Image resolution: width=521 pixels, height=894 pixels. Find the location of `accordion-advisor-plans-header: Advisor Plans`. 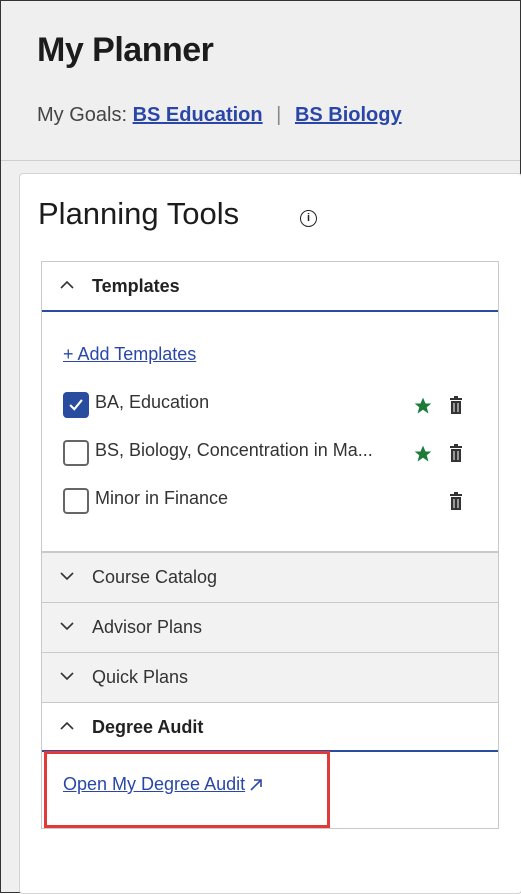

accordion-advisor-plans-header: Advisor Plans is located at coordinates (270, 627).